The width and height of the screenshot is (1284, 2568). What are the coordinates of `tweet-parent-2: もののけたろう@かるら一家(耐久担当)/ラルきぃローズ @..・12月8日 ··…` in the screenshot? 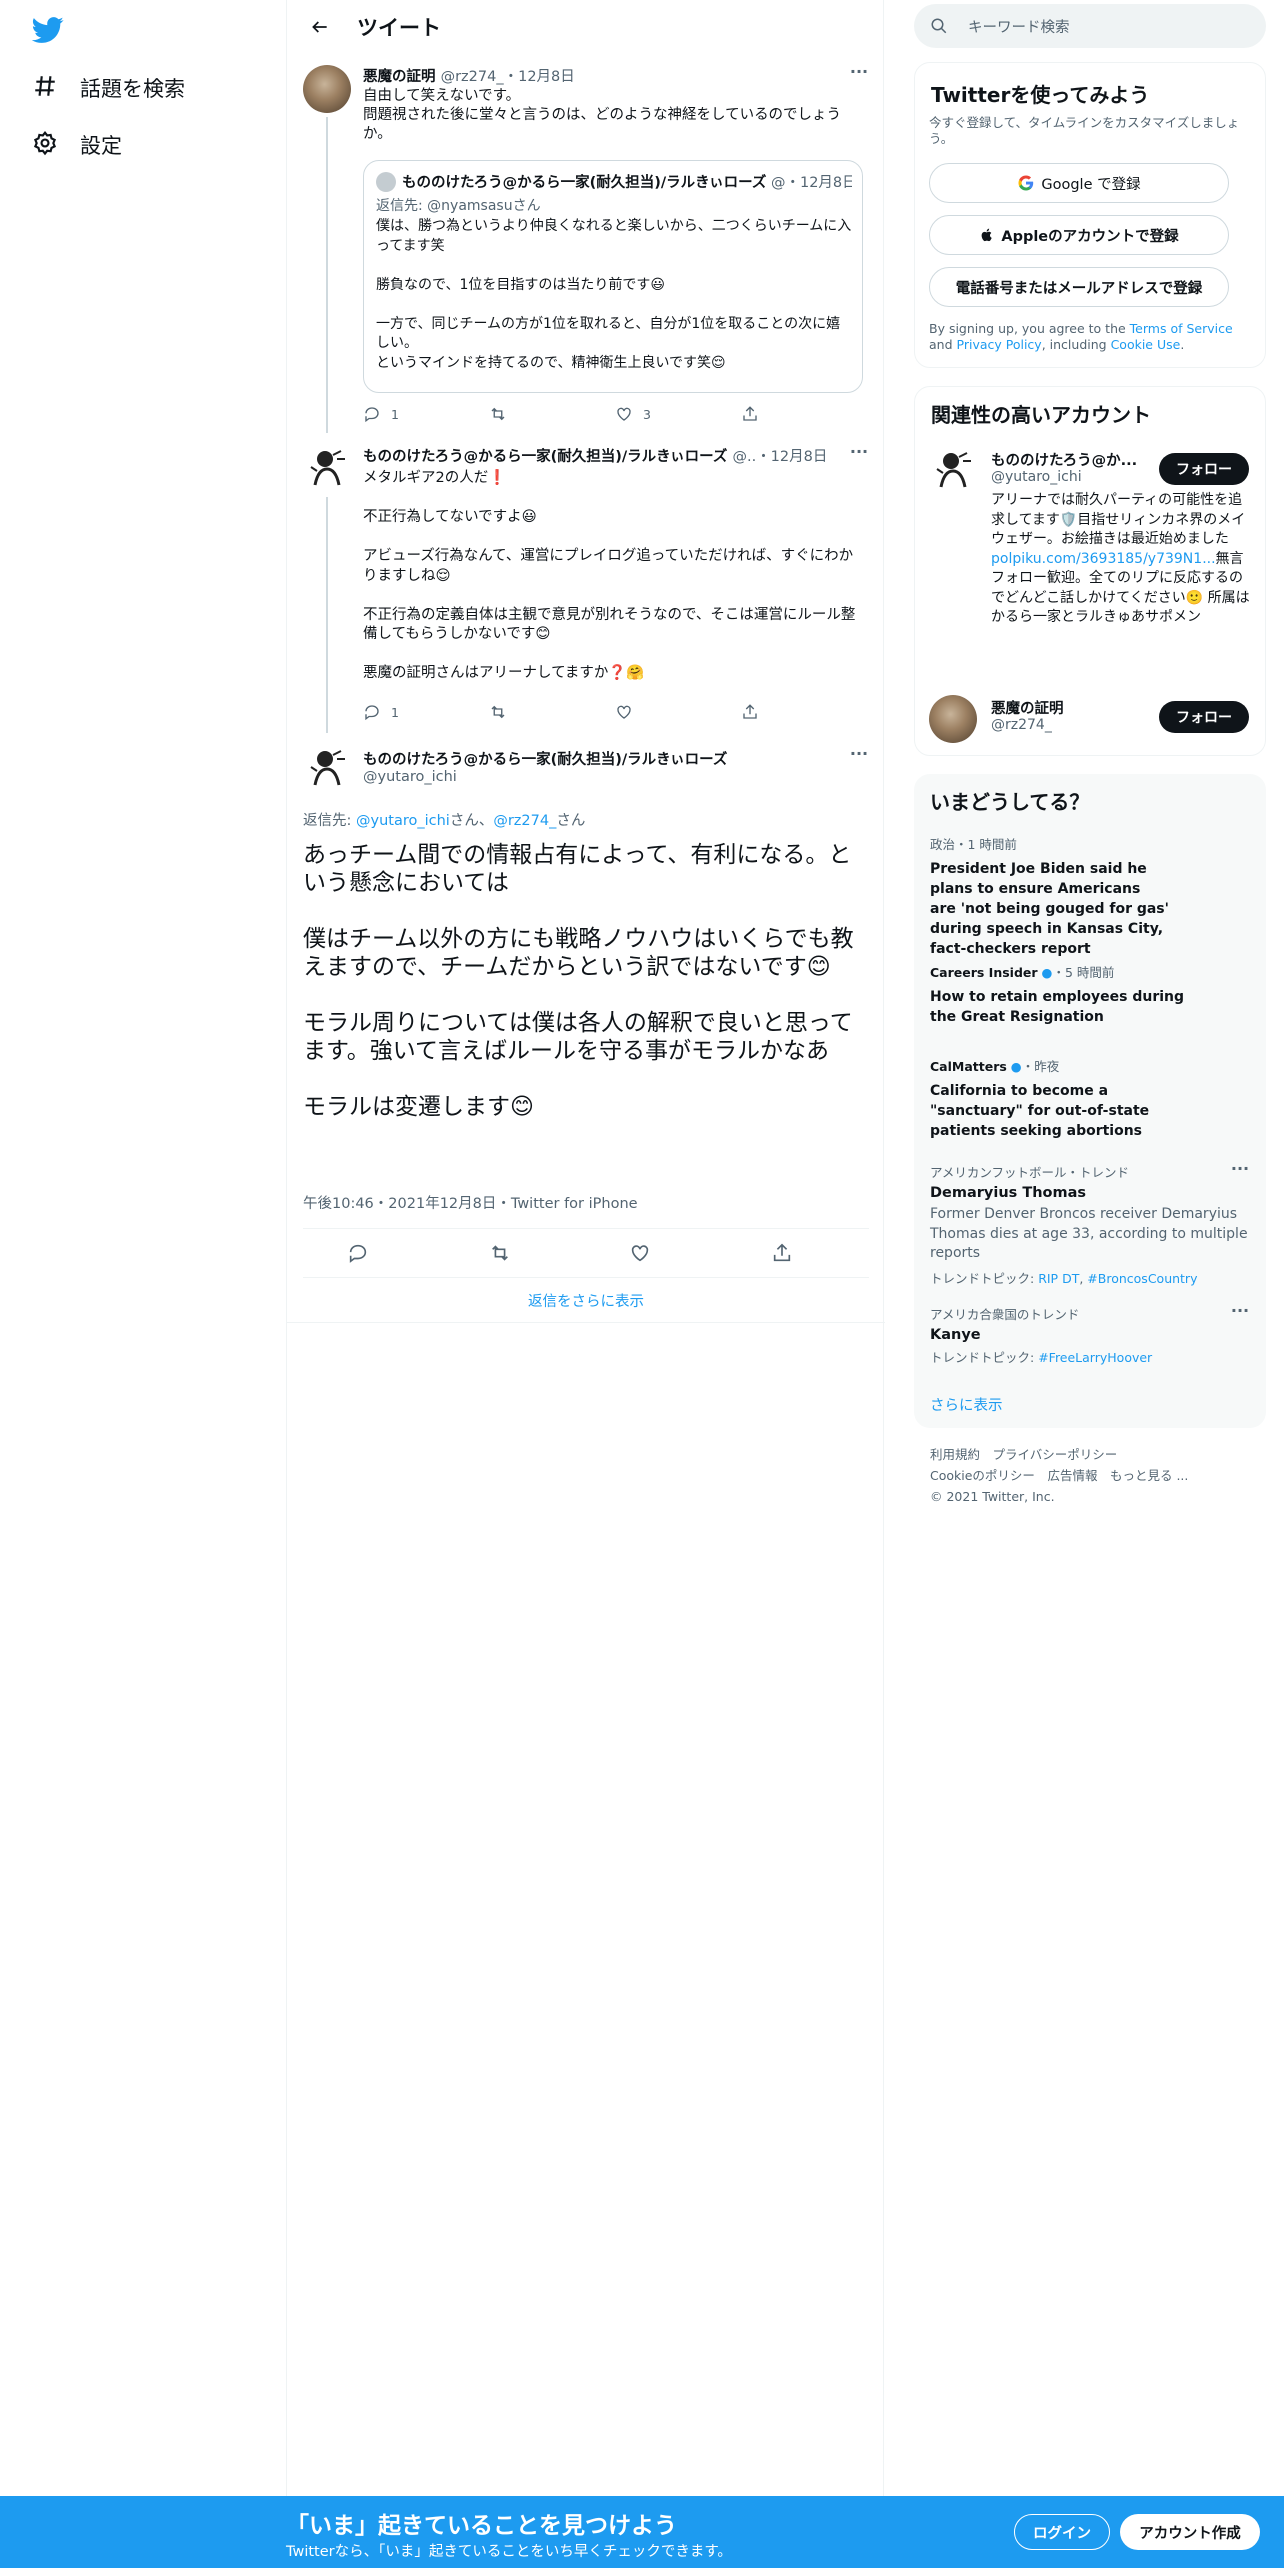 It's located at (586, 583).